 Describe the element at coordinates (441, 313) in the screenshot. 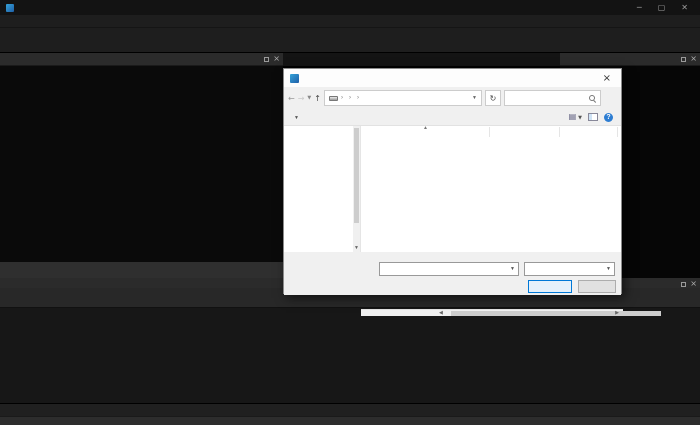

I see `scroll-left-icon: ◀` at that location.